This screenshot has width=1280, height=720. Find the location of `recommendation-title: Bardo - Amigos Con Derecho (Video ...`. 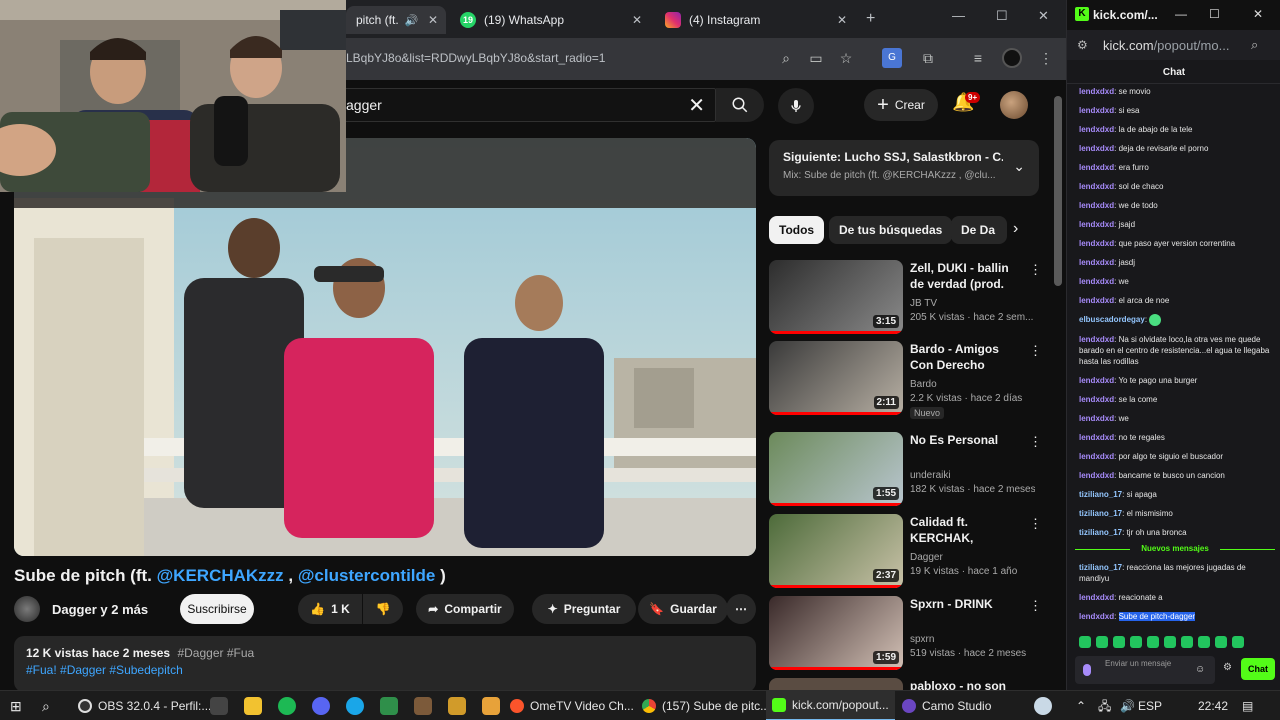

recommendation-title: Bardo - Amigos Con Derecho (Video ... is located at coordinates (967, 358).